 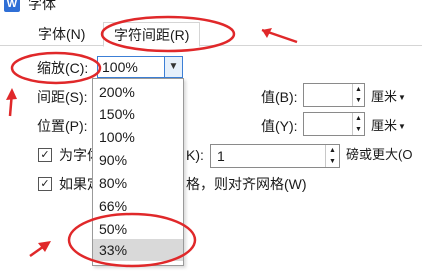 I want to click on snap-grid-label-suffix: 格，则对齐网格(W), so click(x=246, y=184).